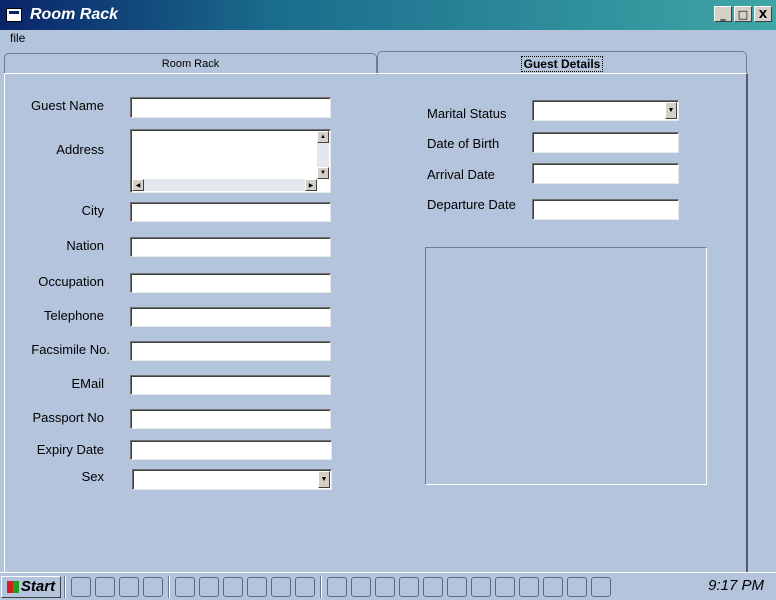  Describe the element at coordinates (70, 449) in the screenshot. I see `expiry-date-label: Expiry Date` at that location.